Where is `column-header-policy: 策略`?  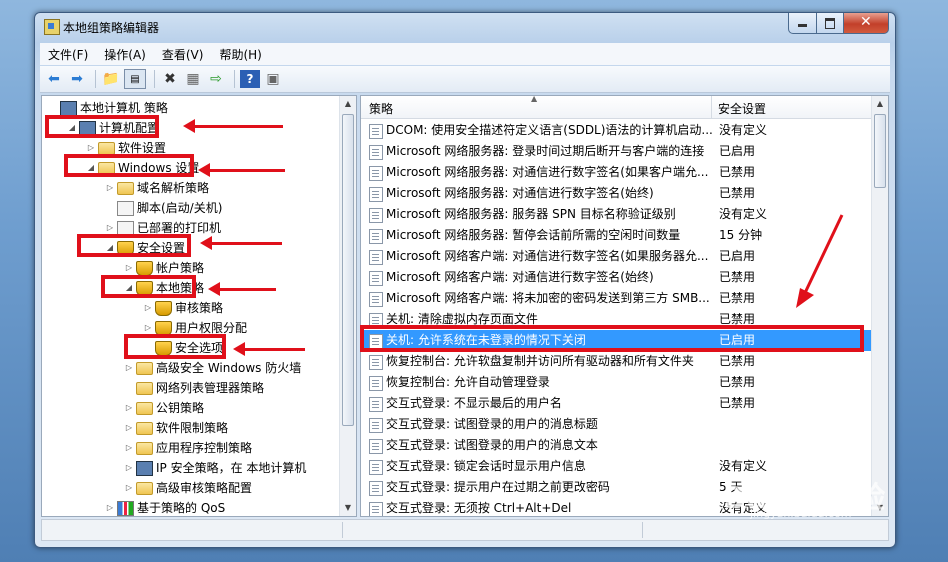
column-header-policy: 策略 is located at coordinates (381, 108).